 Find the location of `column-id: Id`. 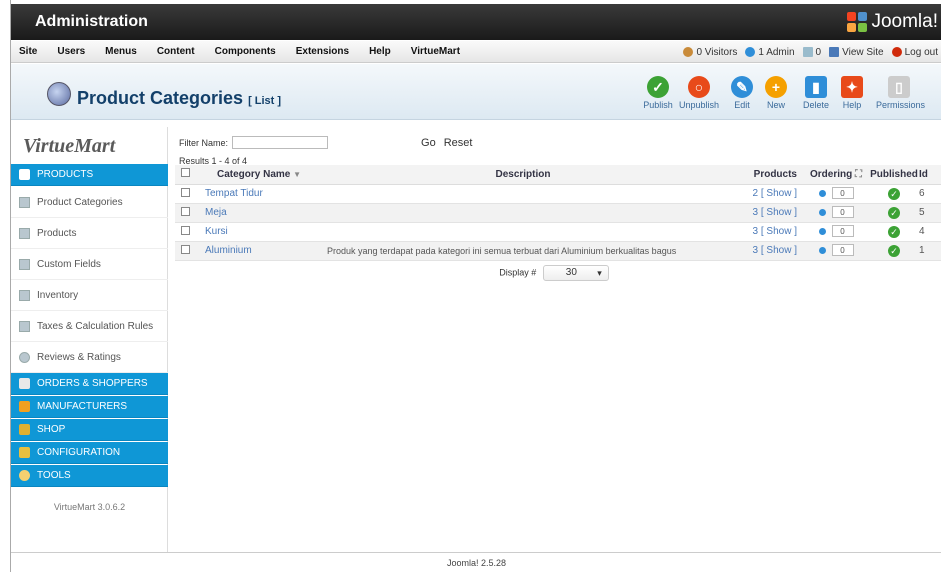

column-id: Id is located at coordinates (930, 175).